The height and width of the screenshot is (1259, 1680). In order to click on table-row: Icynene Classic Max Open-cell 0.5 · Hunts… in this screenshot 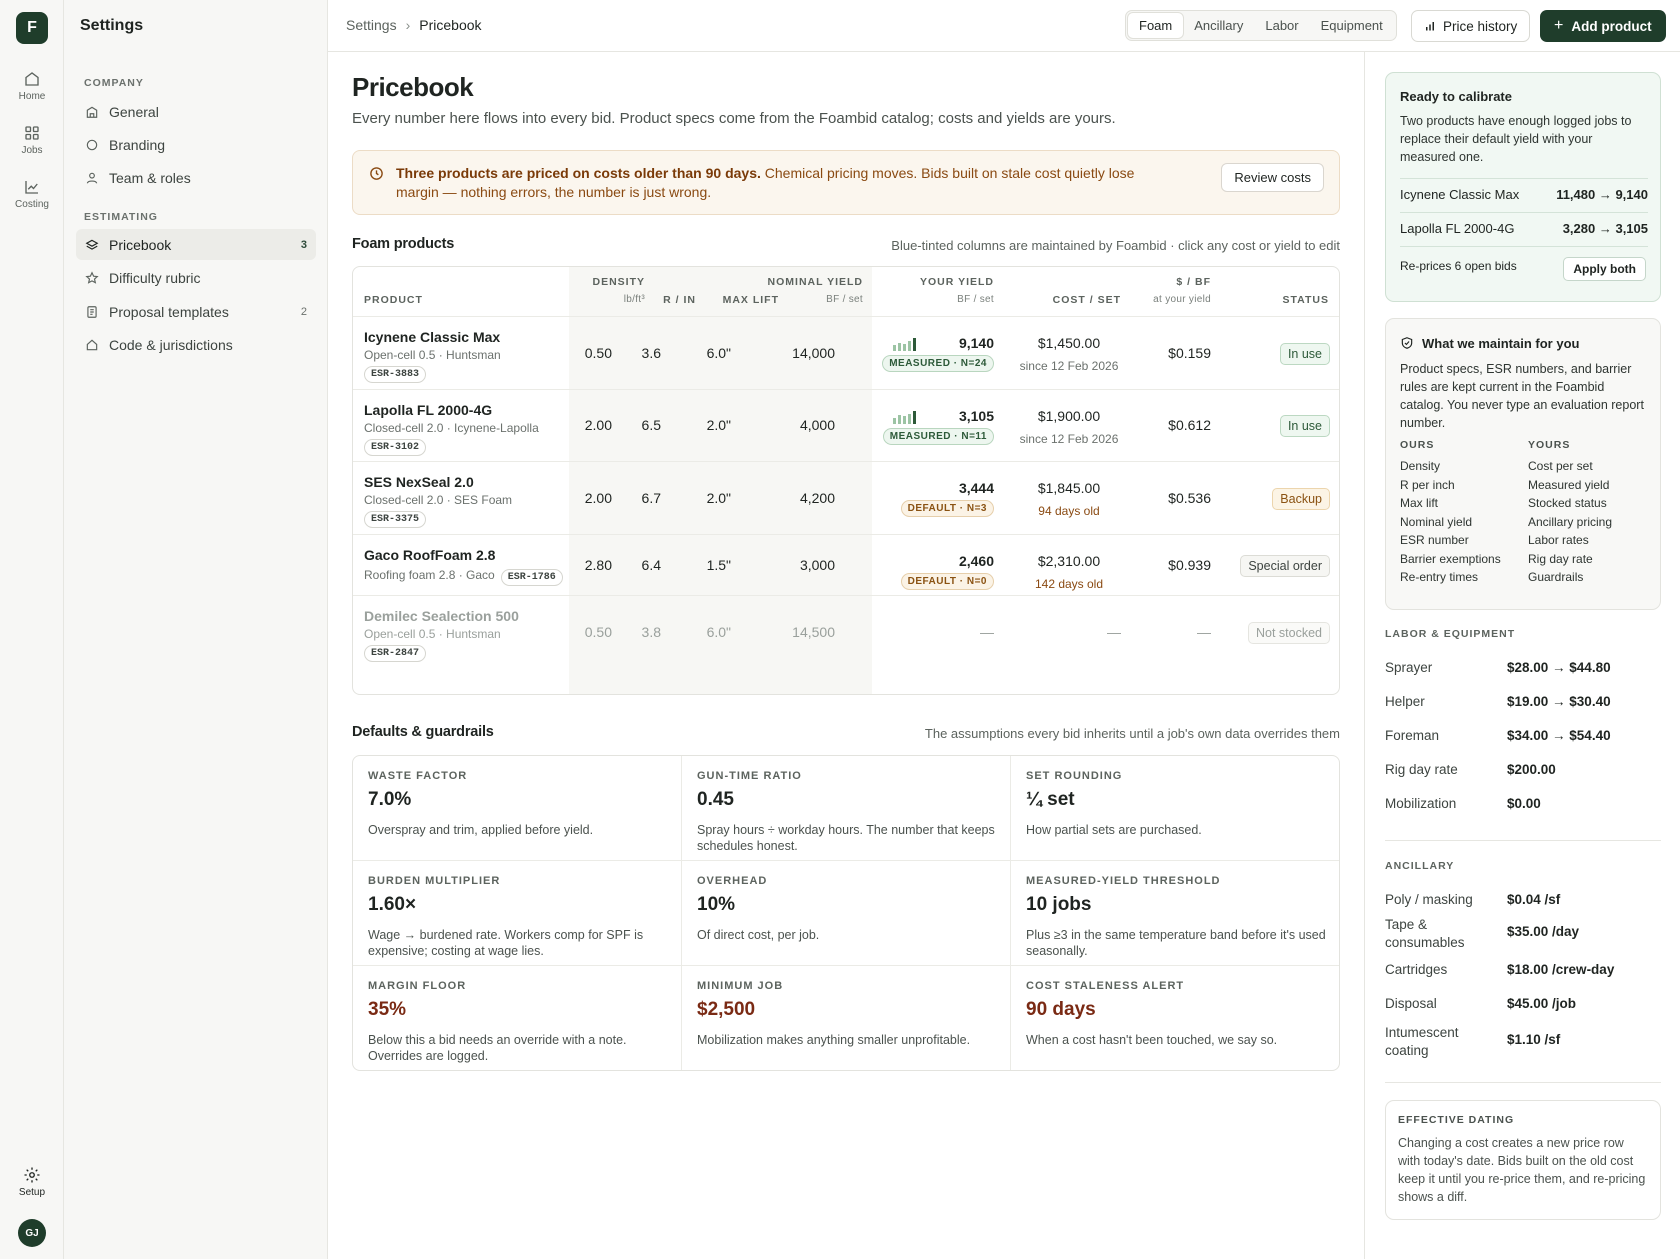, I will do `click(846, 352)`.